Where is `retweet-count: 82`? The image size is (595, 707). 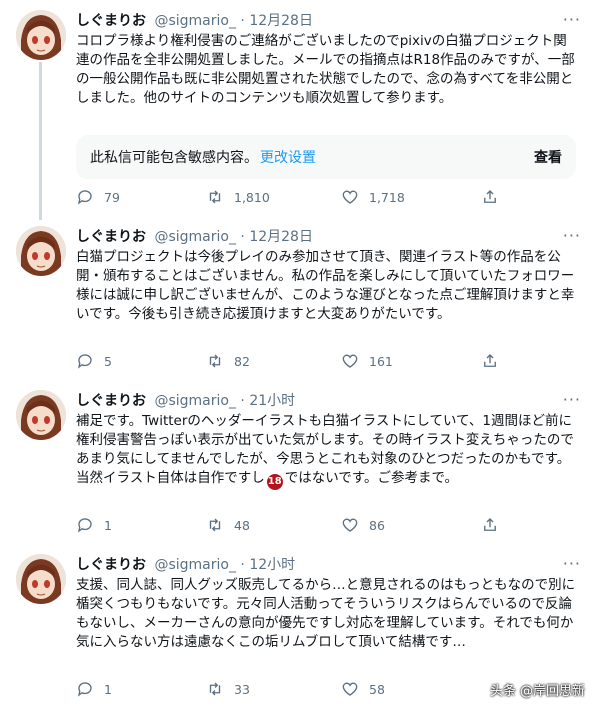 retweet-count: 82 is located at coordinates (242, 361).